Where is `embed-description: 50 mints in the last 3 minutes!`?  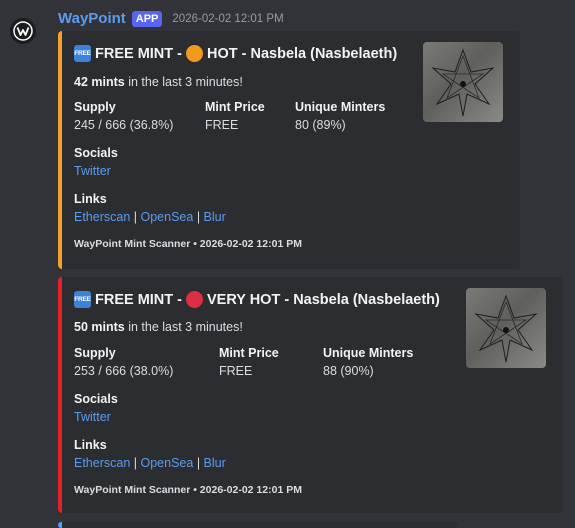 embed-description: 50 mints in the last 3 minutes! is located at coordinates (158, 327).